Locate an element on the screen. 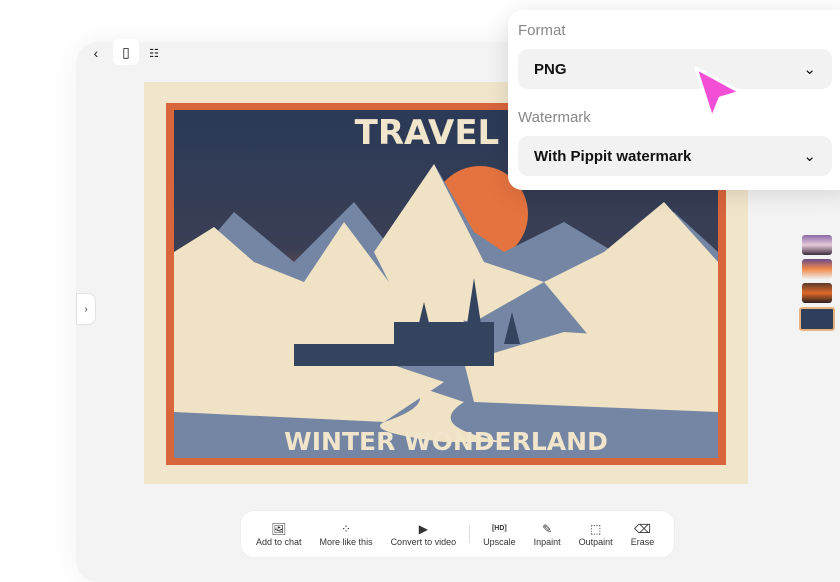 The height and width of the screenshot is (582, 840). play-icon: ▶︎ is located at coordinates (423, 529).